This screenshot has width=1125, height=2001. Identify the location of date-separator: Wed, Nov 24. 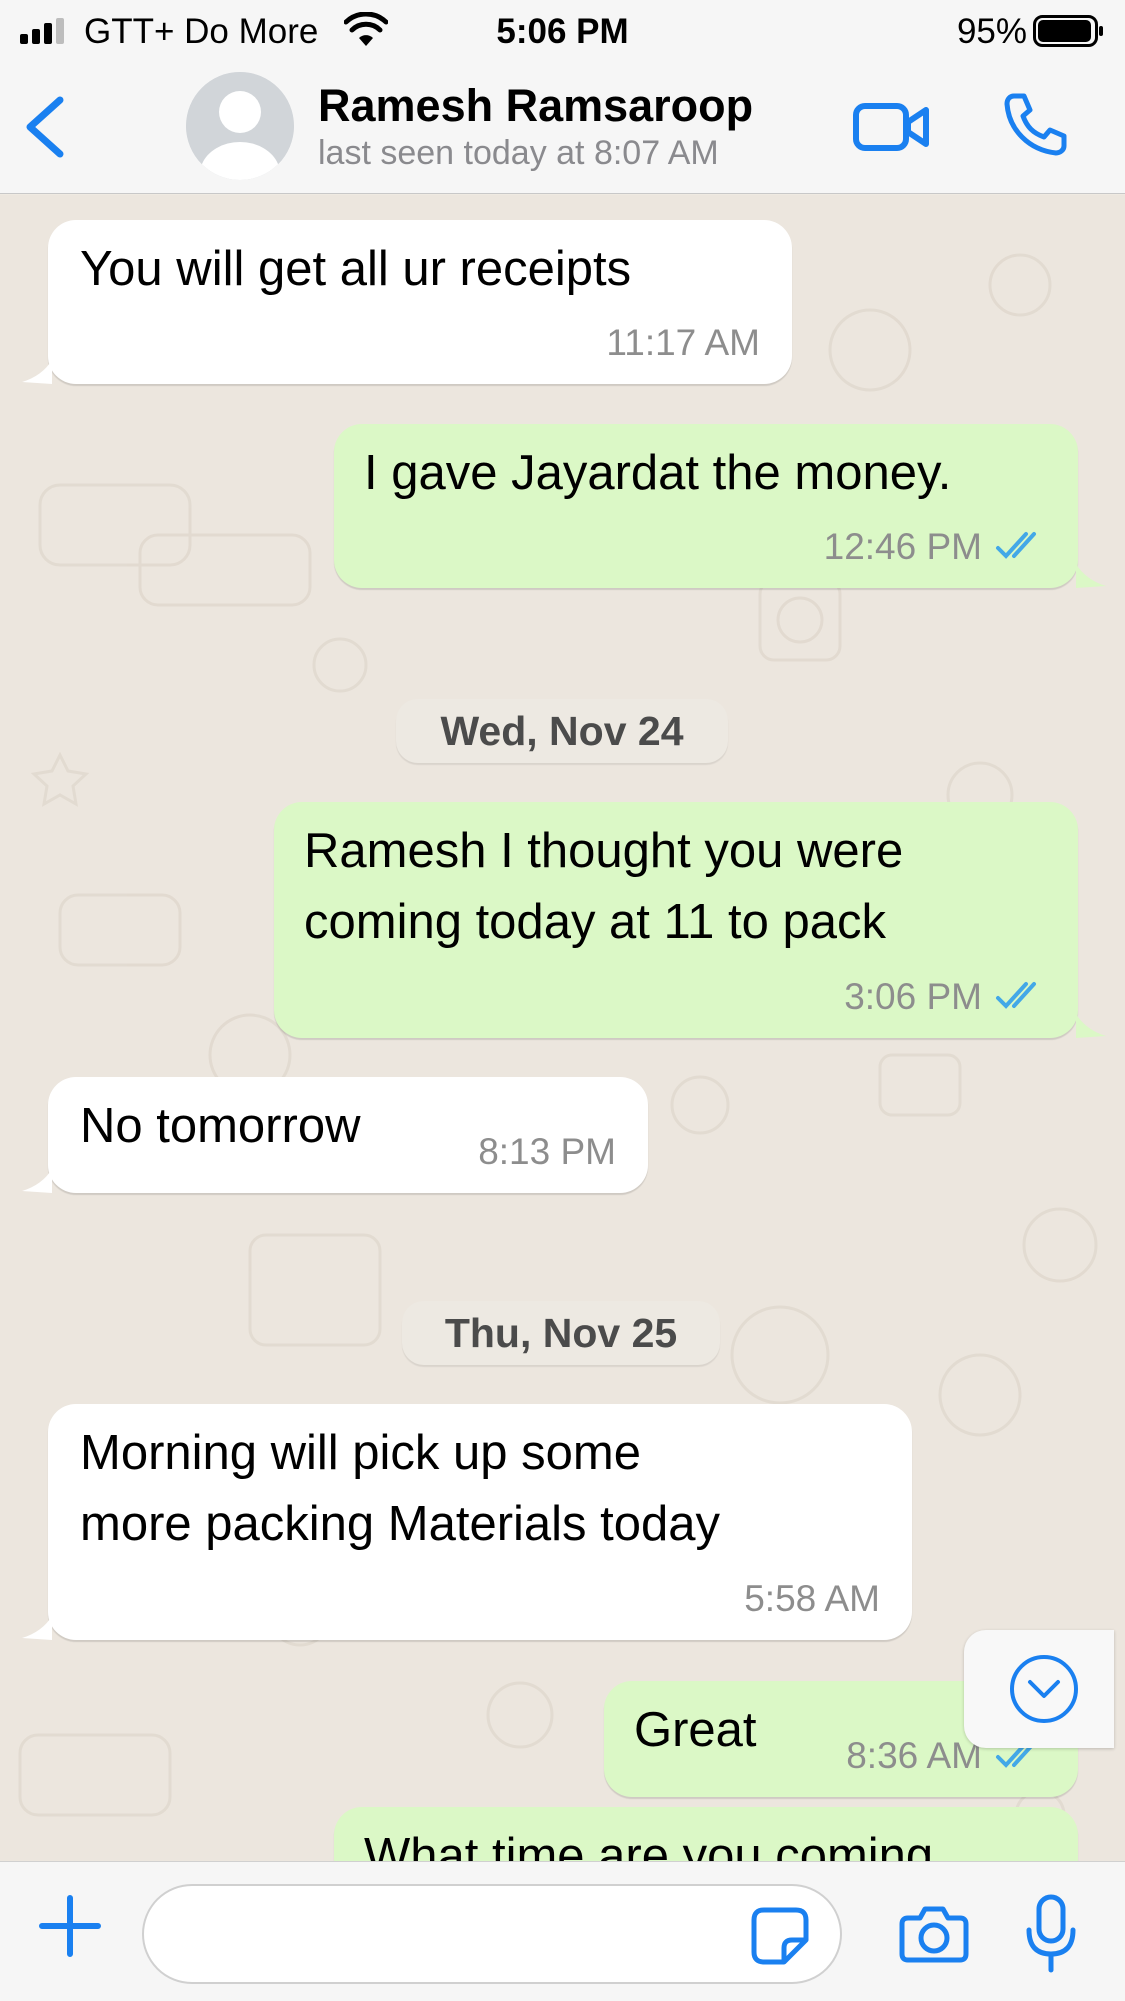
(562, 731).